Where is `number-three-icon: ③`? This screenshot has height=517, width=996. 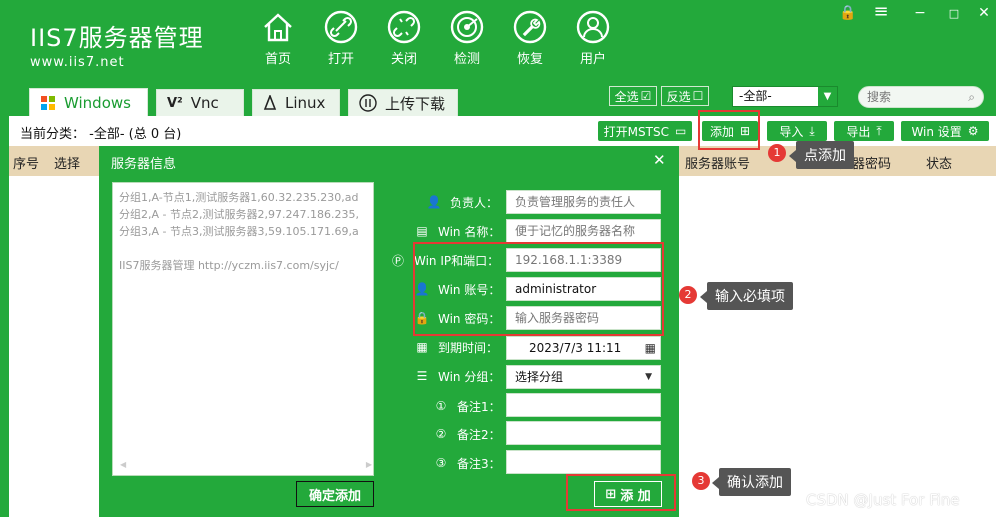 number-three-icon: ③ is located at coordinates (441, 463).